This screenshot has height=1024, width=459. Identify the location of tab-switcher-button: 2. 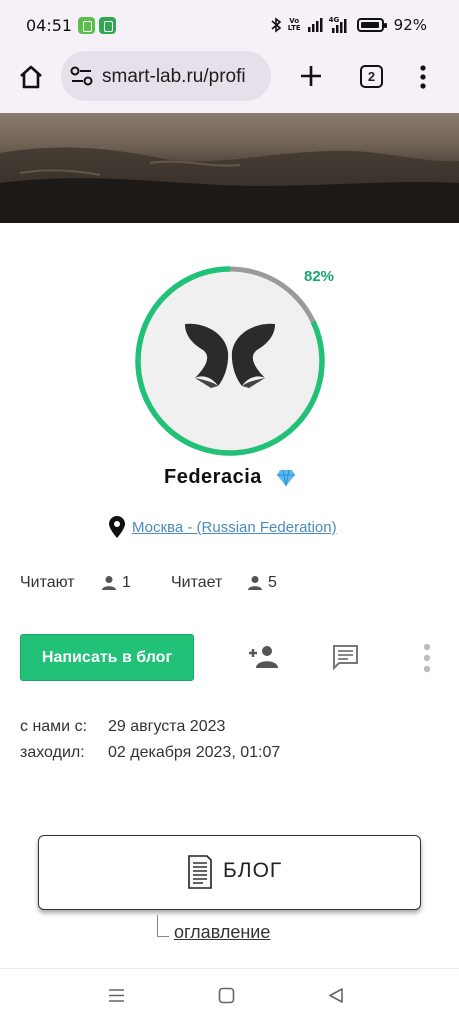
(371, 76).